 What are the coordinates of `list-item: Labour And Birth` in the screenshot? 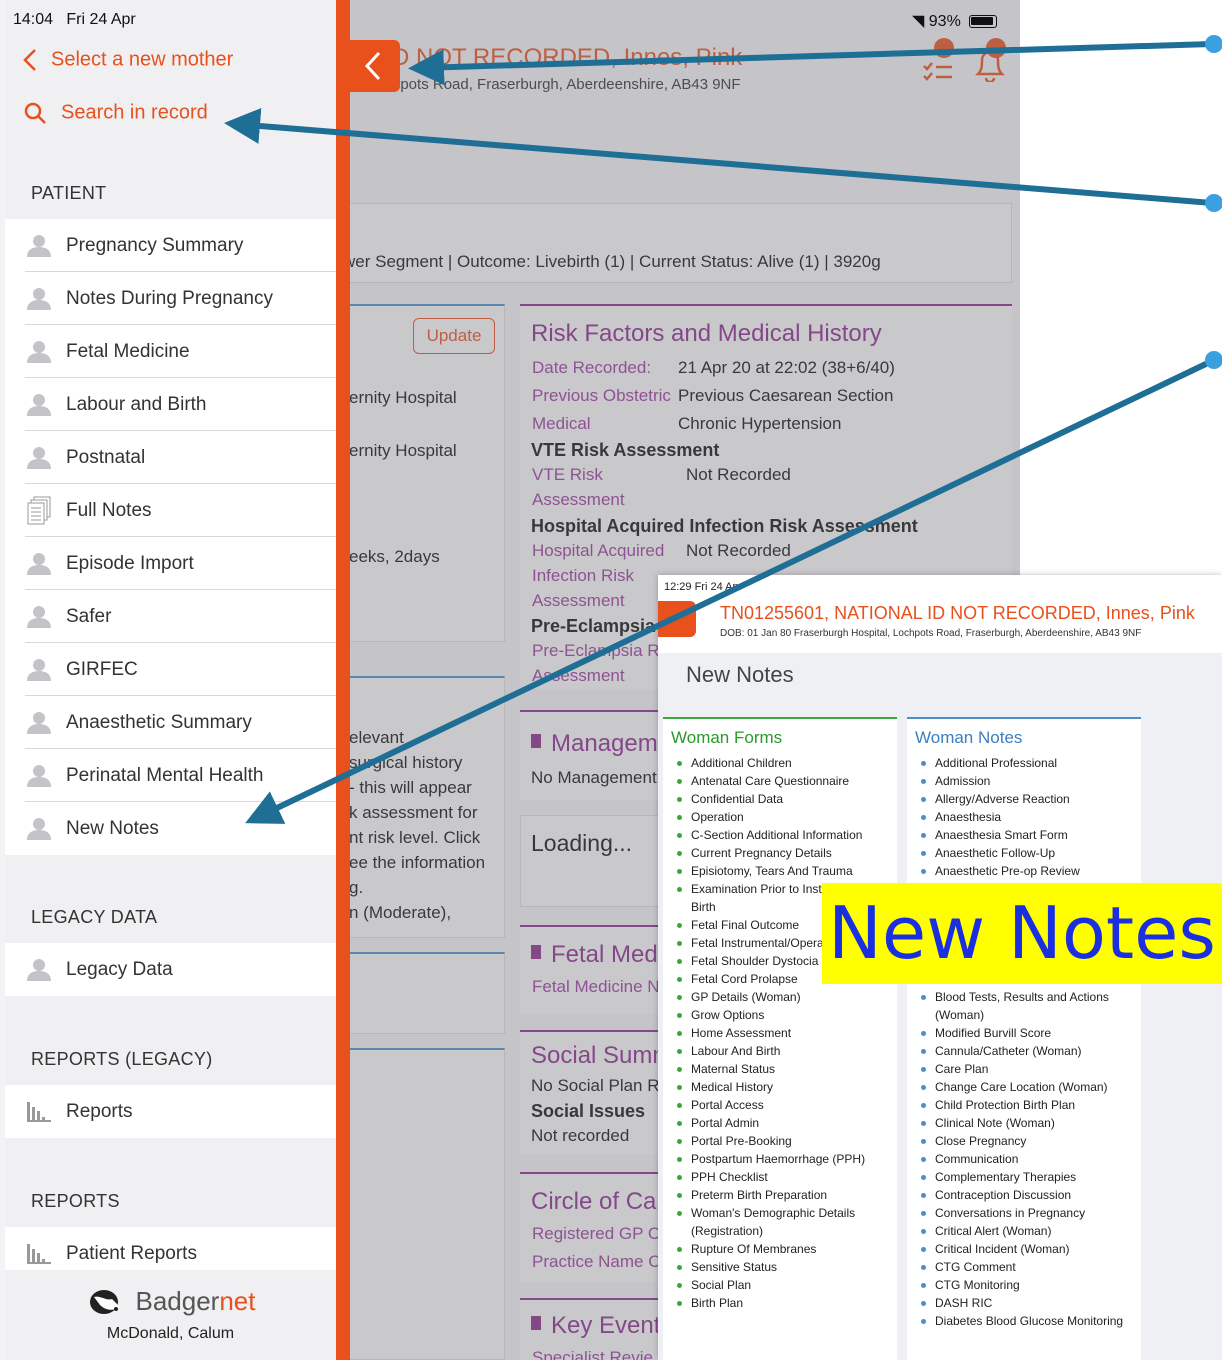 It's located at (783, 1051).